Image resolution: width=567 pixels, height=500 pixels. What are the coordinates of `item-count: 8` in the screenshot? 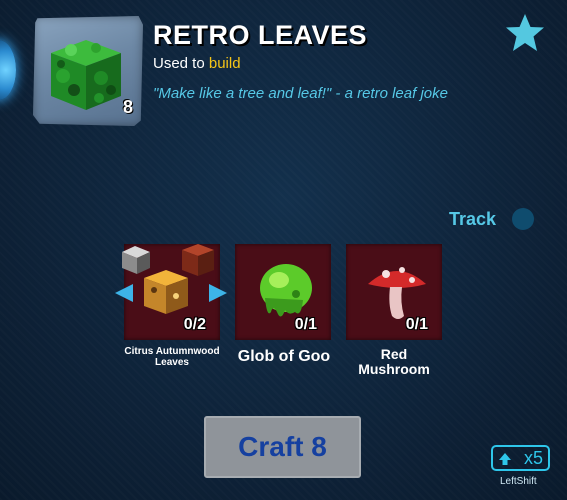 It's located at (127, 107).